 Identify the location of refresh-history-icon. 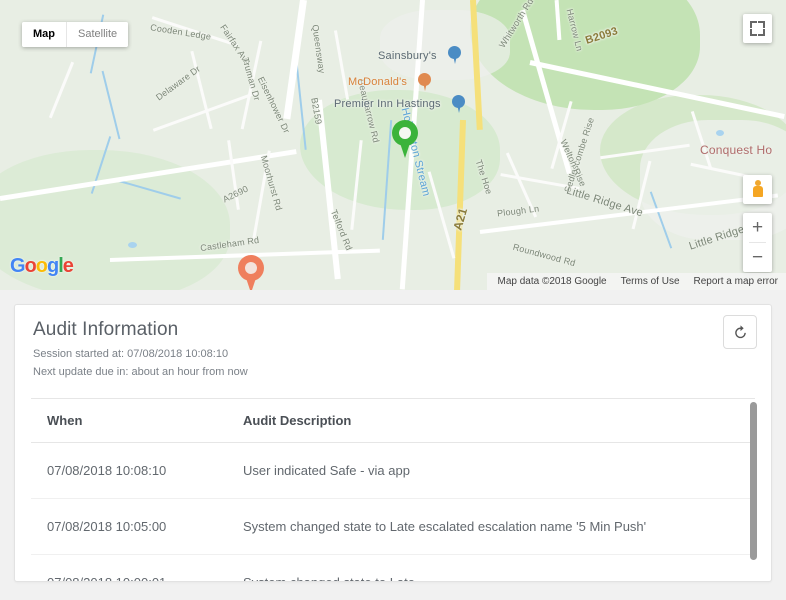
(740, 332).